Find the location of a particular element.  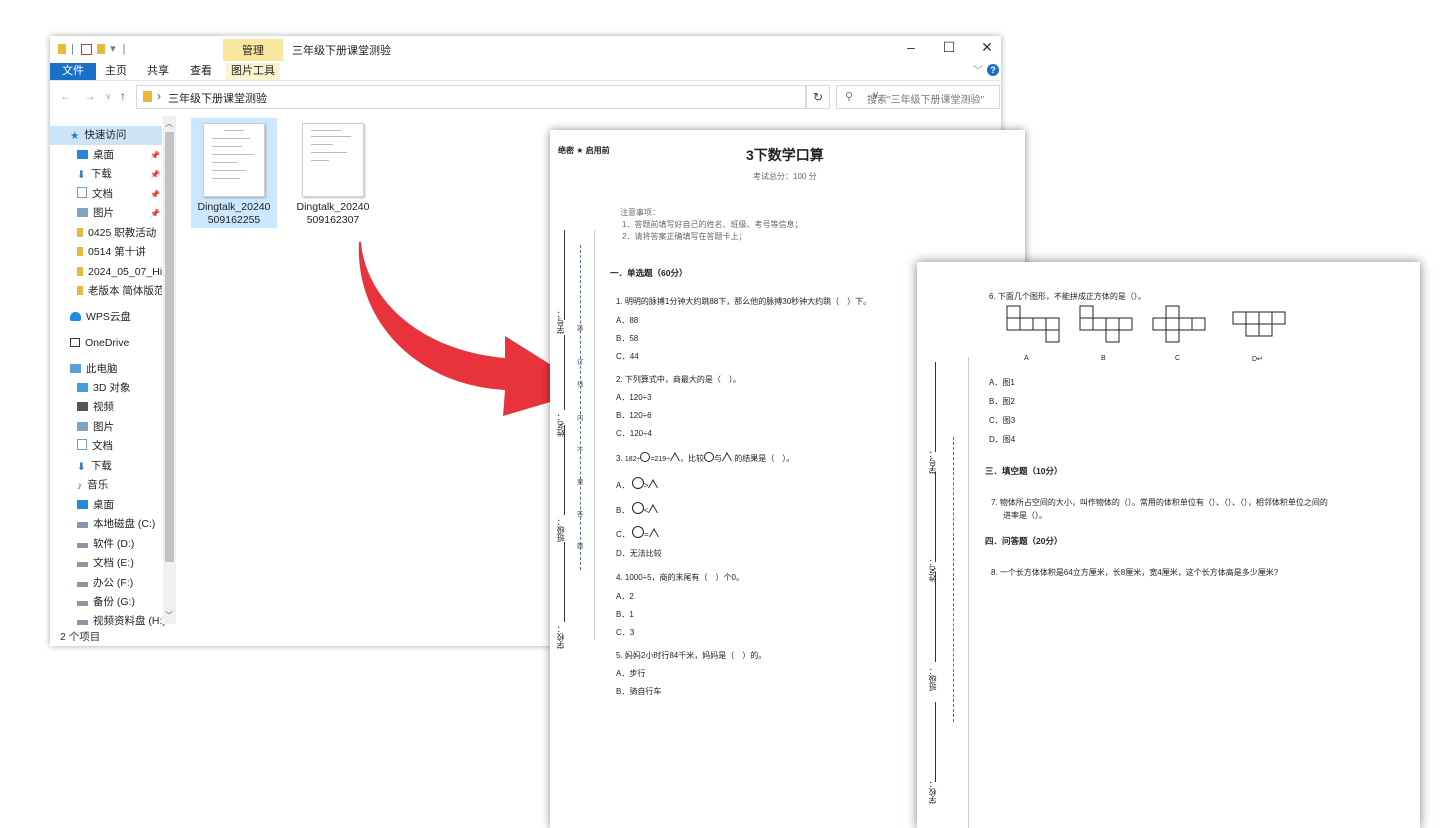

sidebar-item-this-pc: 此电脑 is located at coordinates (106, 369).